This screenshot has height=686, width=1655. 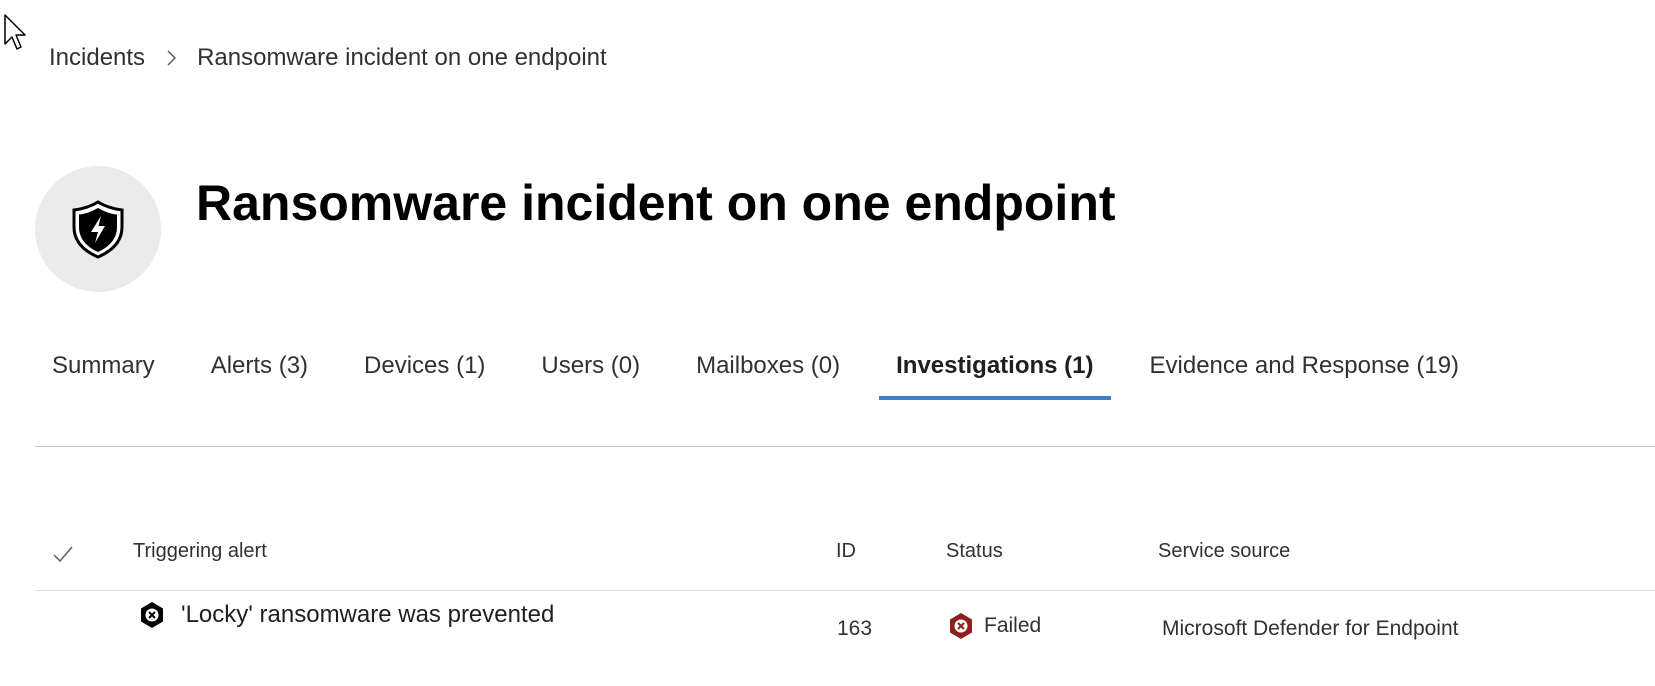 What do you see at coordinates (152, 615) in the screenshot?
I see `alert-hexagon-icon` at bounding box center [152, 615].